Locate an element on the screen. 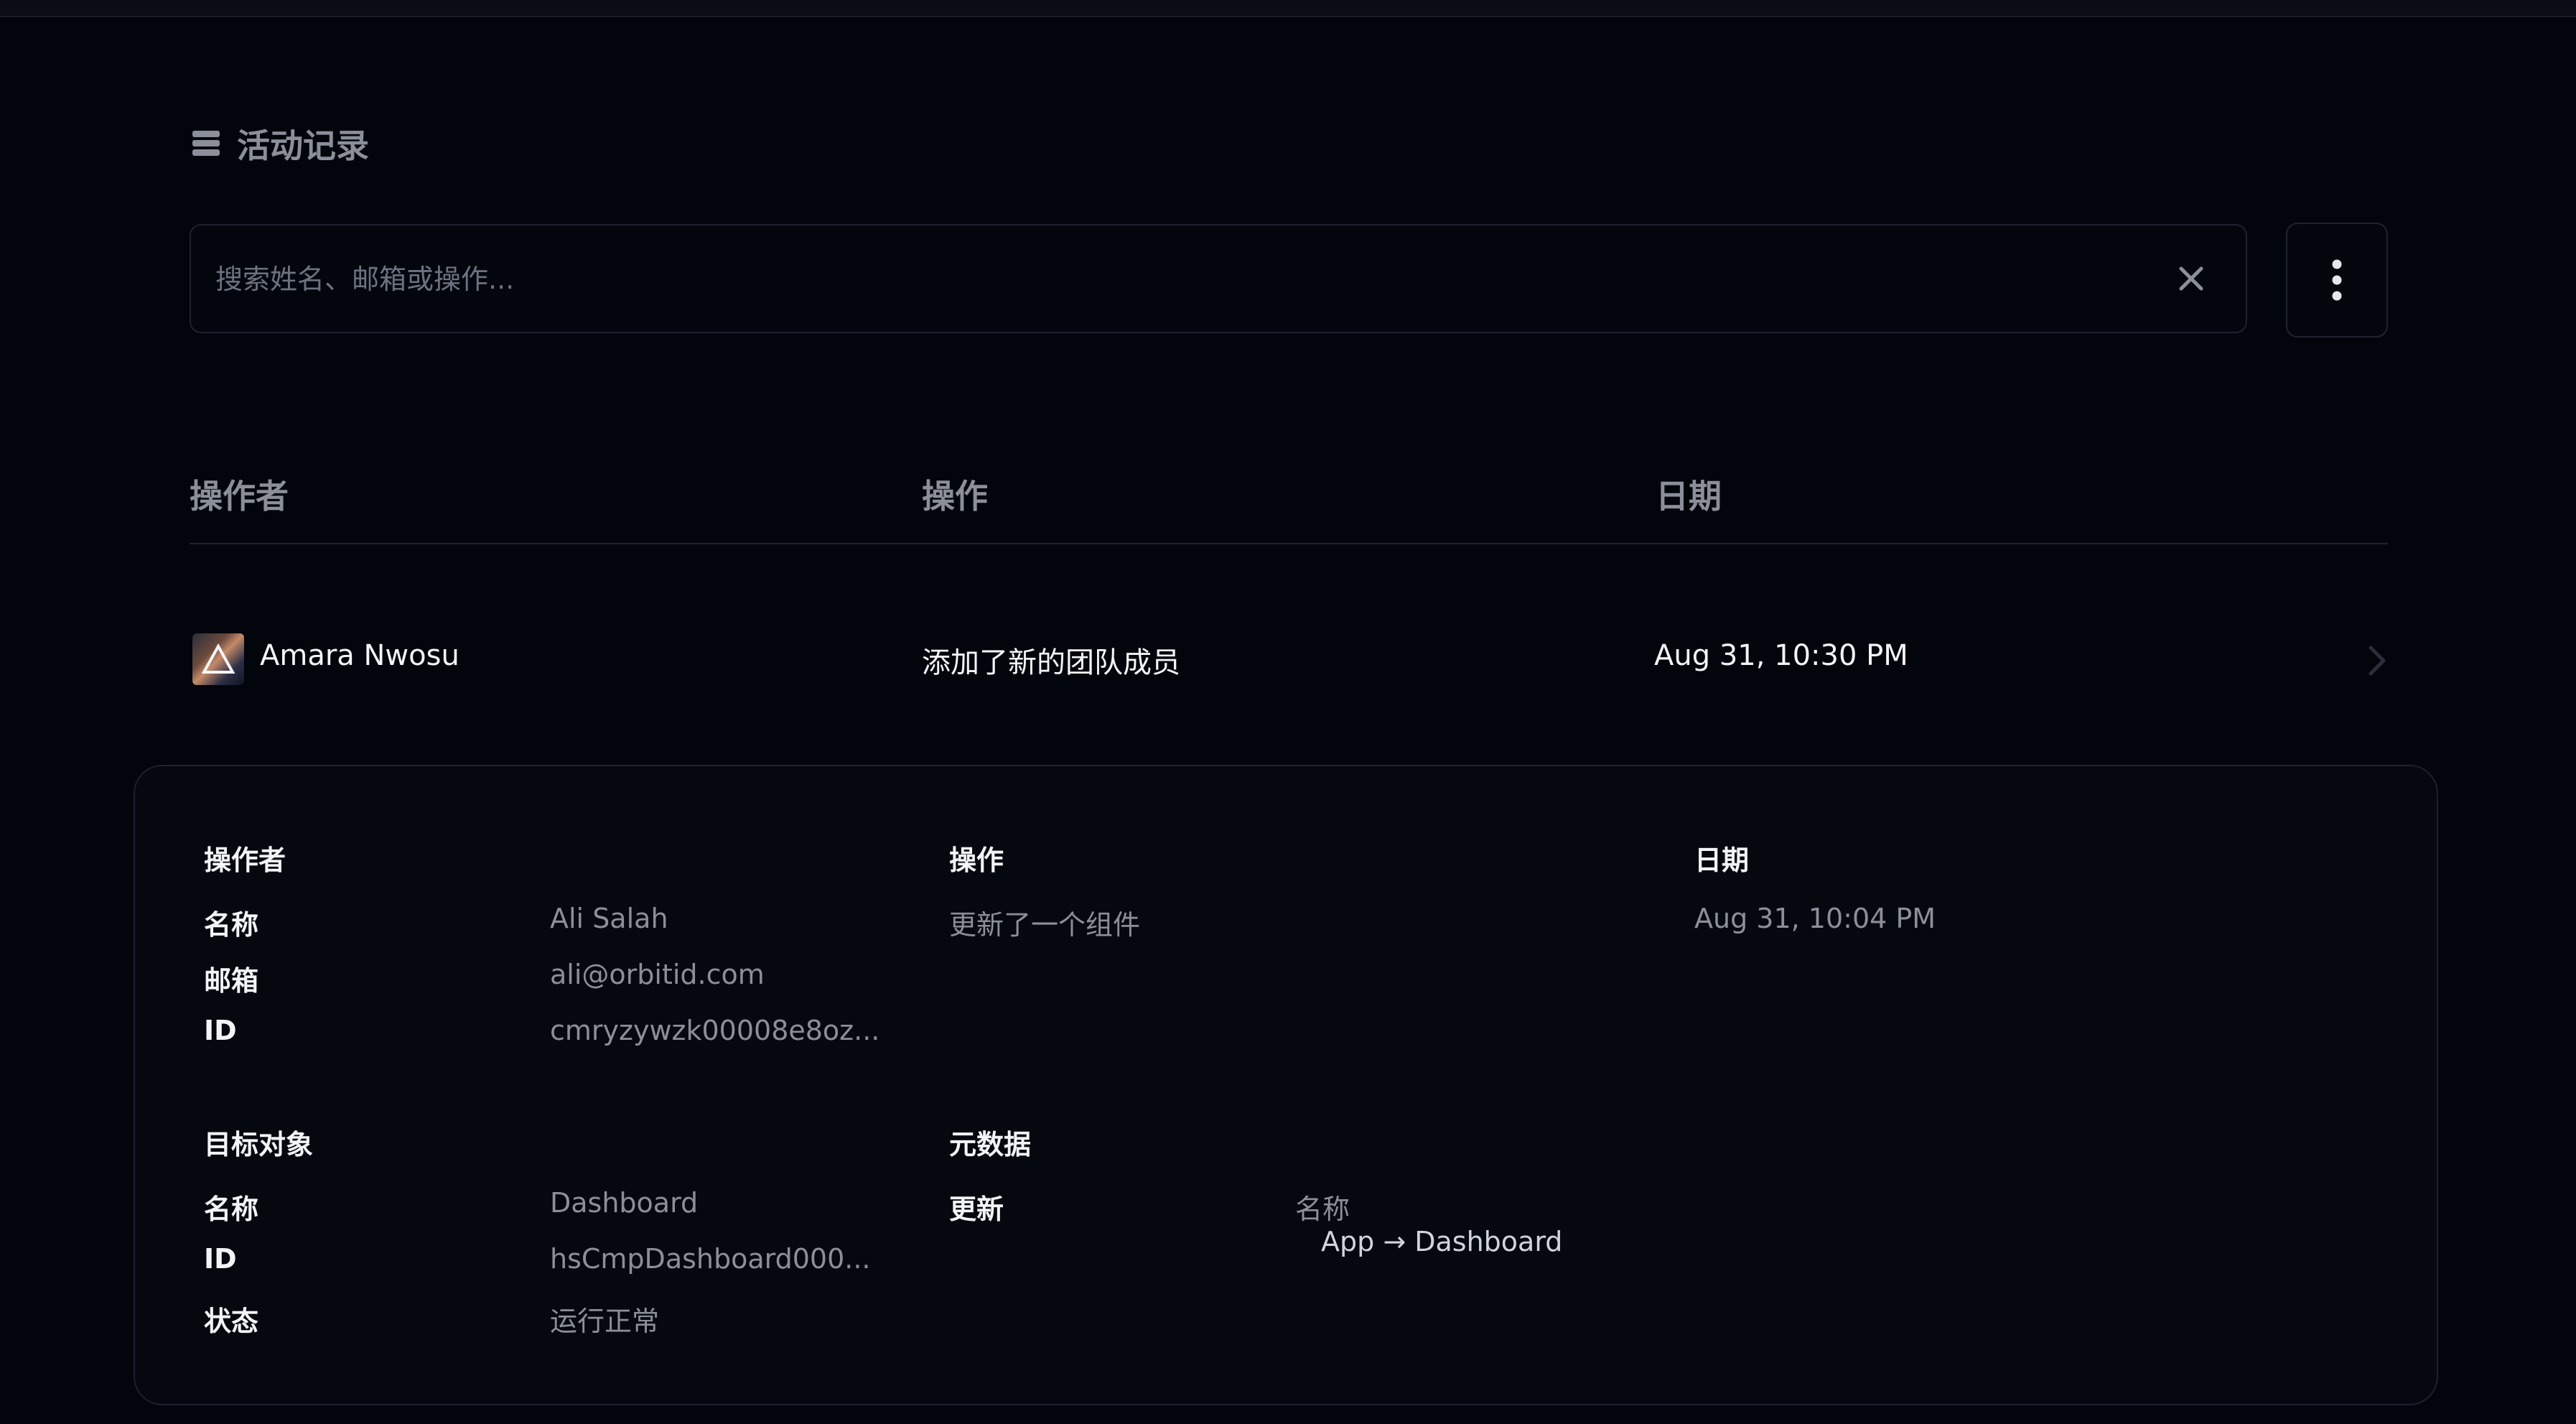 Image resolution: width=2576 pixels, height=1424 pixels. date-text: Aug 31, 10:30 PM is located at coordinates (1781, 655).